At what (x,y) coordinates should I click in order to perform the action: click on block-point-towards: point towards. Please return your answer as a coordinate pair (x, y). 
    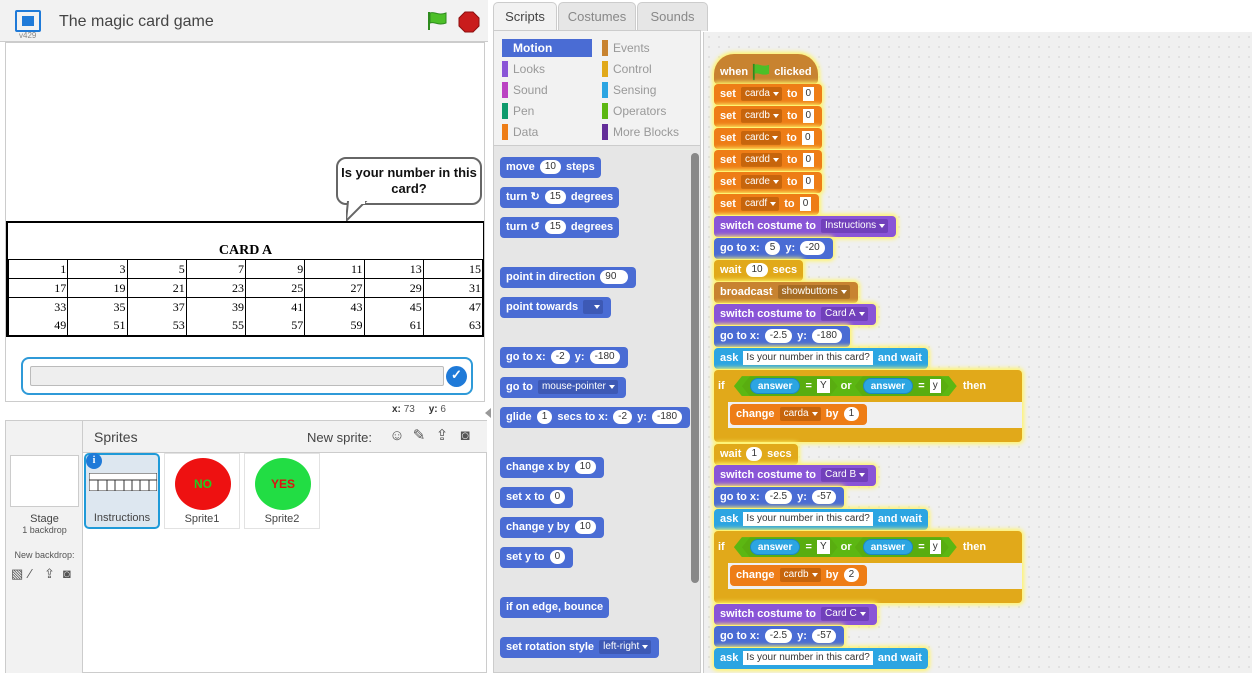
    Looking at the image, I should click on (556, 307).